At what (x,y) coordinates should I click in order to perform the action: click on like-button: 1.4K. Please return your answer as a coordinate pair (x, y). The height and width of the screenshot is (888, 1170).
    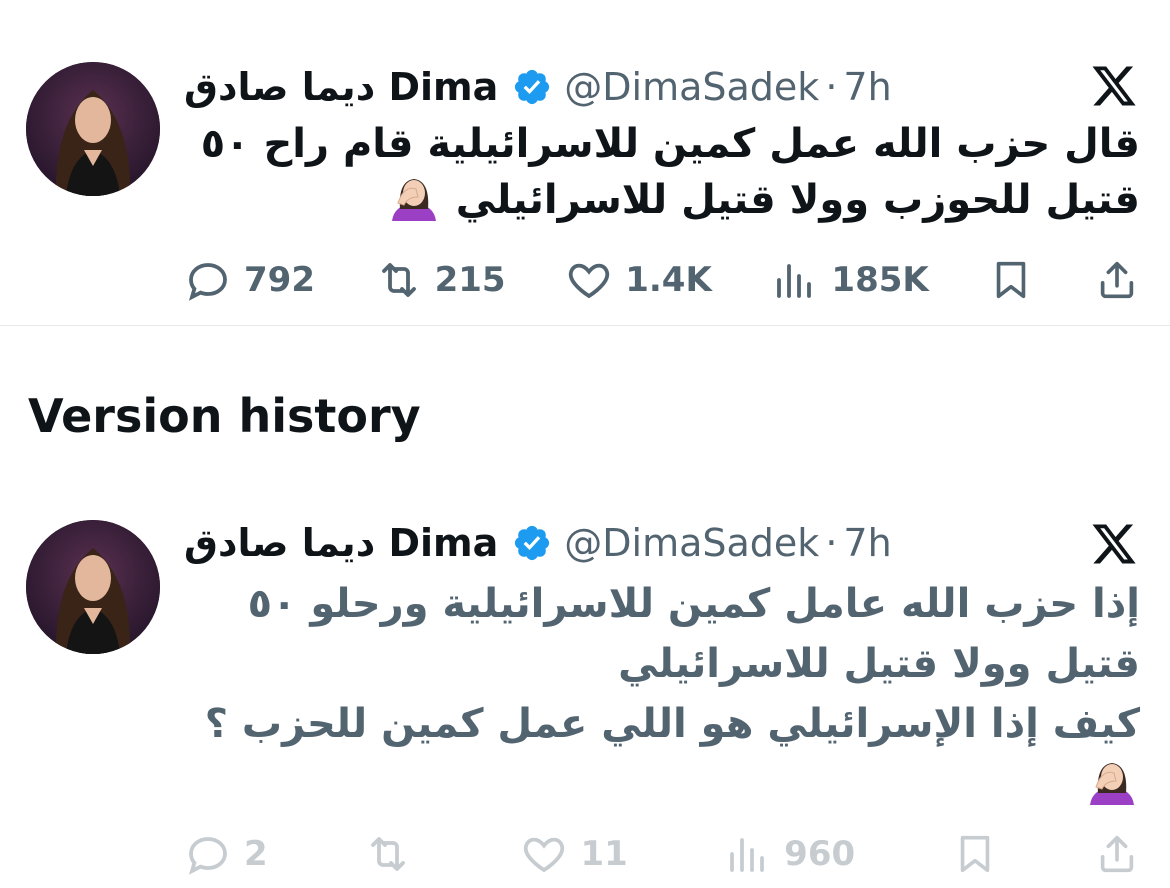
    Looking at the image, I should click on (638, 280).